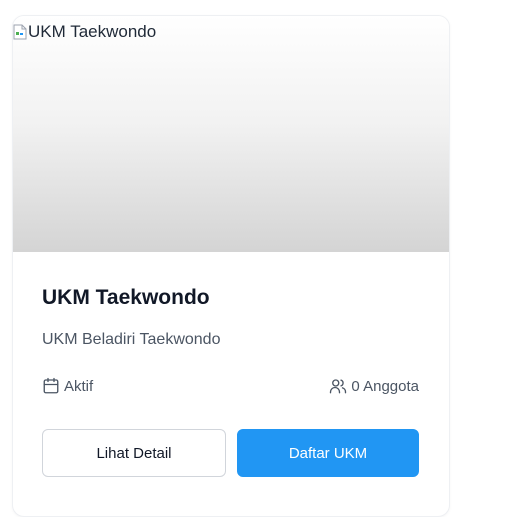 Image resolution: width=508 pixels, height=517 pixels. I want to click on status-info: Aktif, so click(67, 386).